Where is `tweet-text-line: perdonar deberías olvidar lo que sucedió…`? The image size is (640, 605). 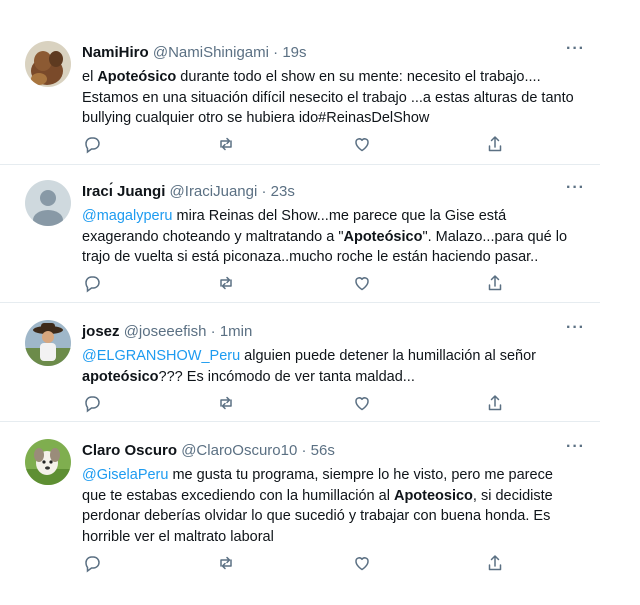
tweet-text-line: perdonar deberías olvidar lo que sucedió… is located at coordinates (332, 516).